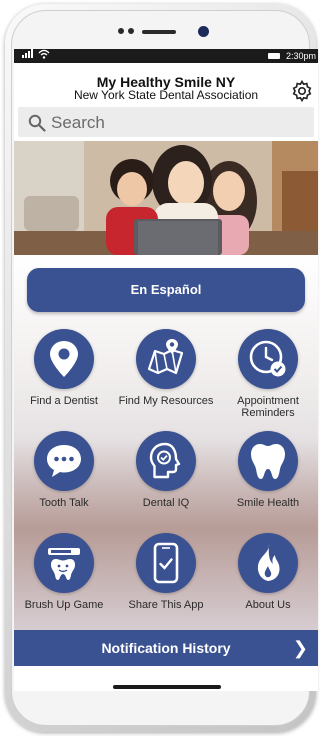 The image size is (321, 736). I want to click on tile-label: Dental IQ, so click(166, 503).